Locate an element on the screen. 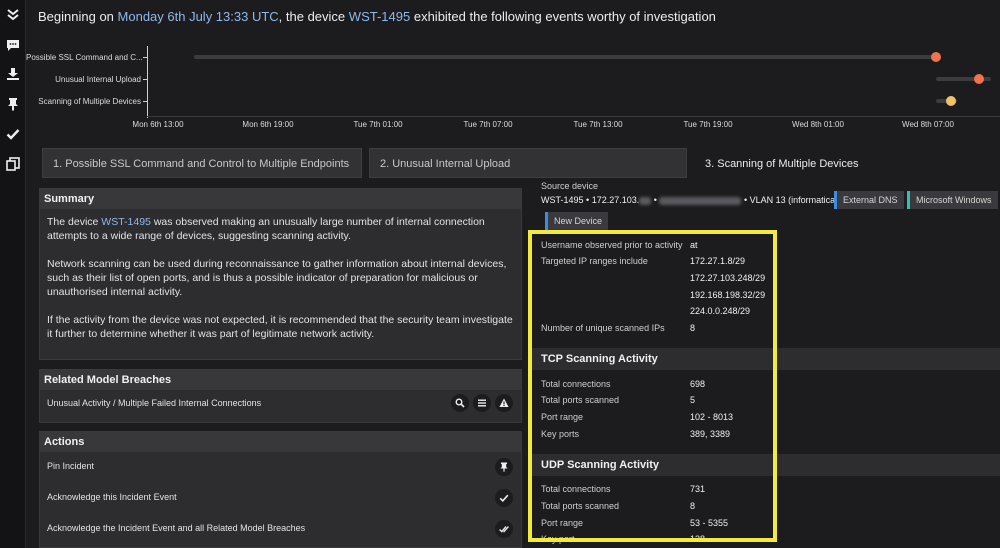 This screenshot has width=1000, height=548. action-label: Pin Incident is located at coordinates (71, 466).